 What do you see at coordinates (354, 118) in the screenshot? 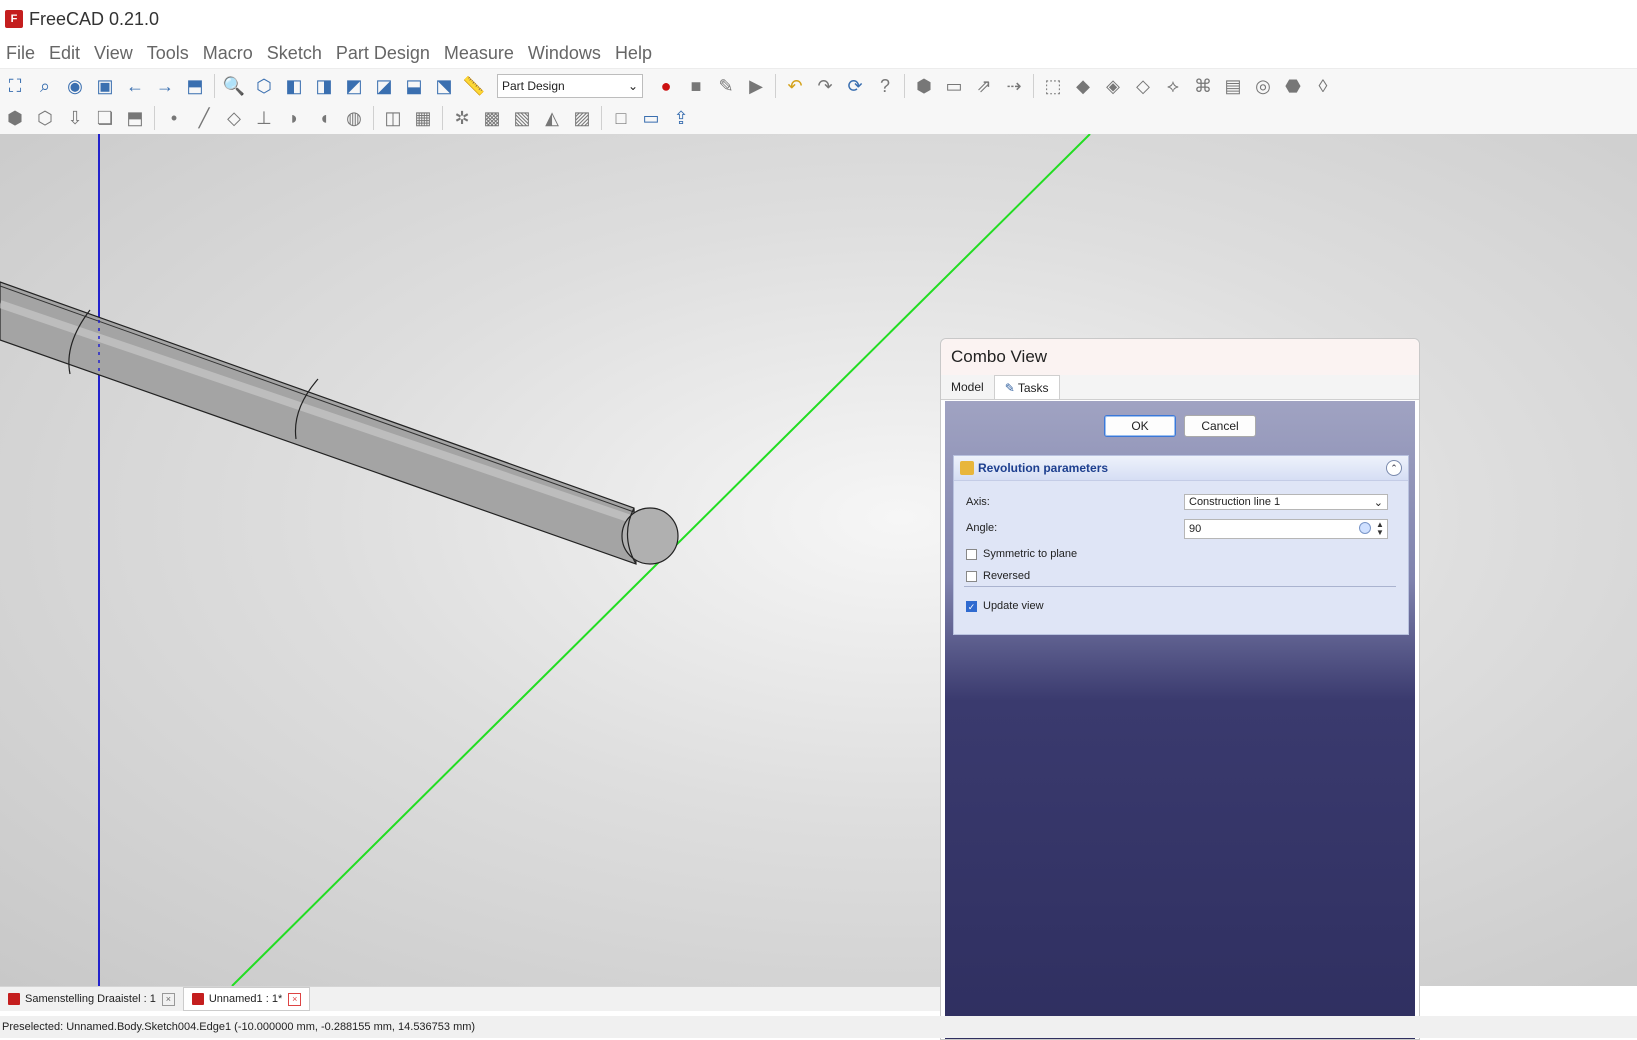
I see `draft-icon: ◍` at bounding box center [354, 118].